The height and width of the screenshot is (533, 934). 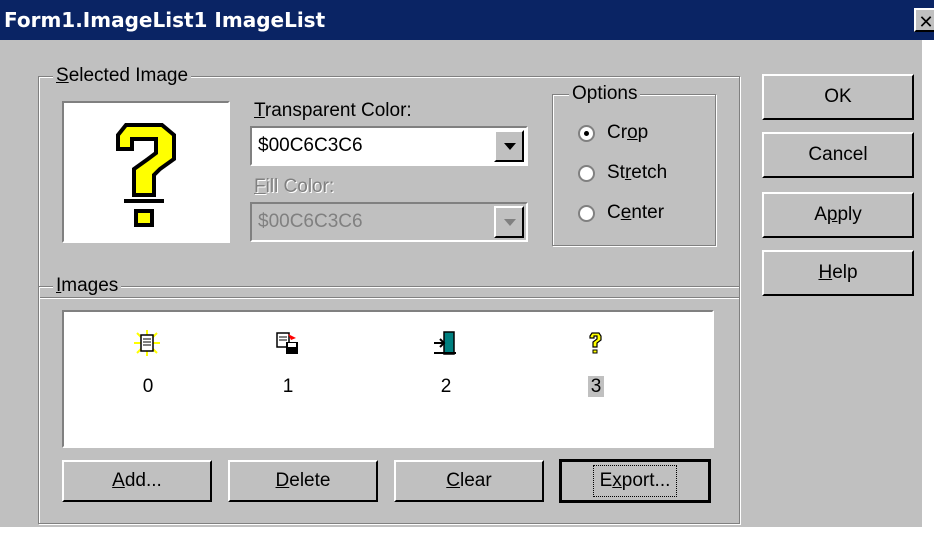 What do you see at coordinates (637, 172) in the screenshot?
I see `radio-stretch-label: Stretch` at bounding box center [637, 172].